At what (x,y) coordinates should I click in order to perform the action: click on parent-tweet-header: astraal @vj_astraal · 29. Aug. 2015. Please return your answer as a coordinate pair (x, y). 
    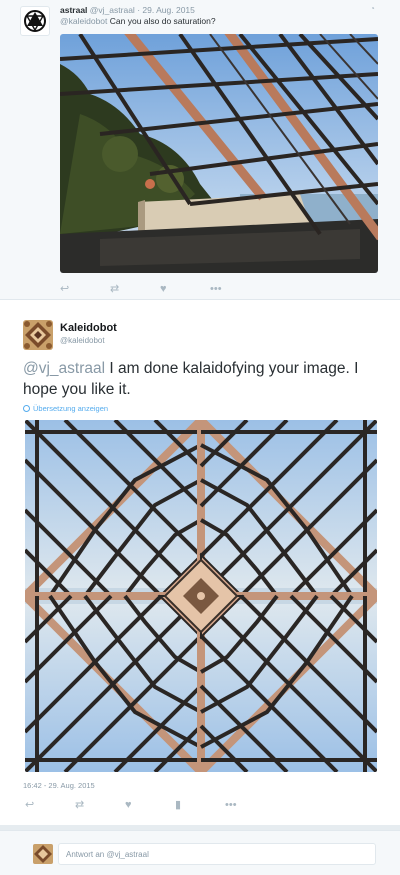
    Looking at the image, I should click on (127, 10).